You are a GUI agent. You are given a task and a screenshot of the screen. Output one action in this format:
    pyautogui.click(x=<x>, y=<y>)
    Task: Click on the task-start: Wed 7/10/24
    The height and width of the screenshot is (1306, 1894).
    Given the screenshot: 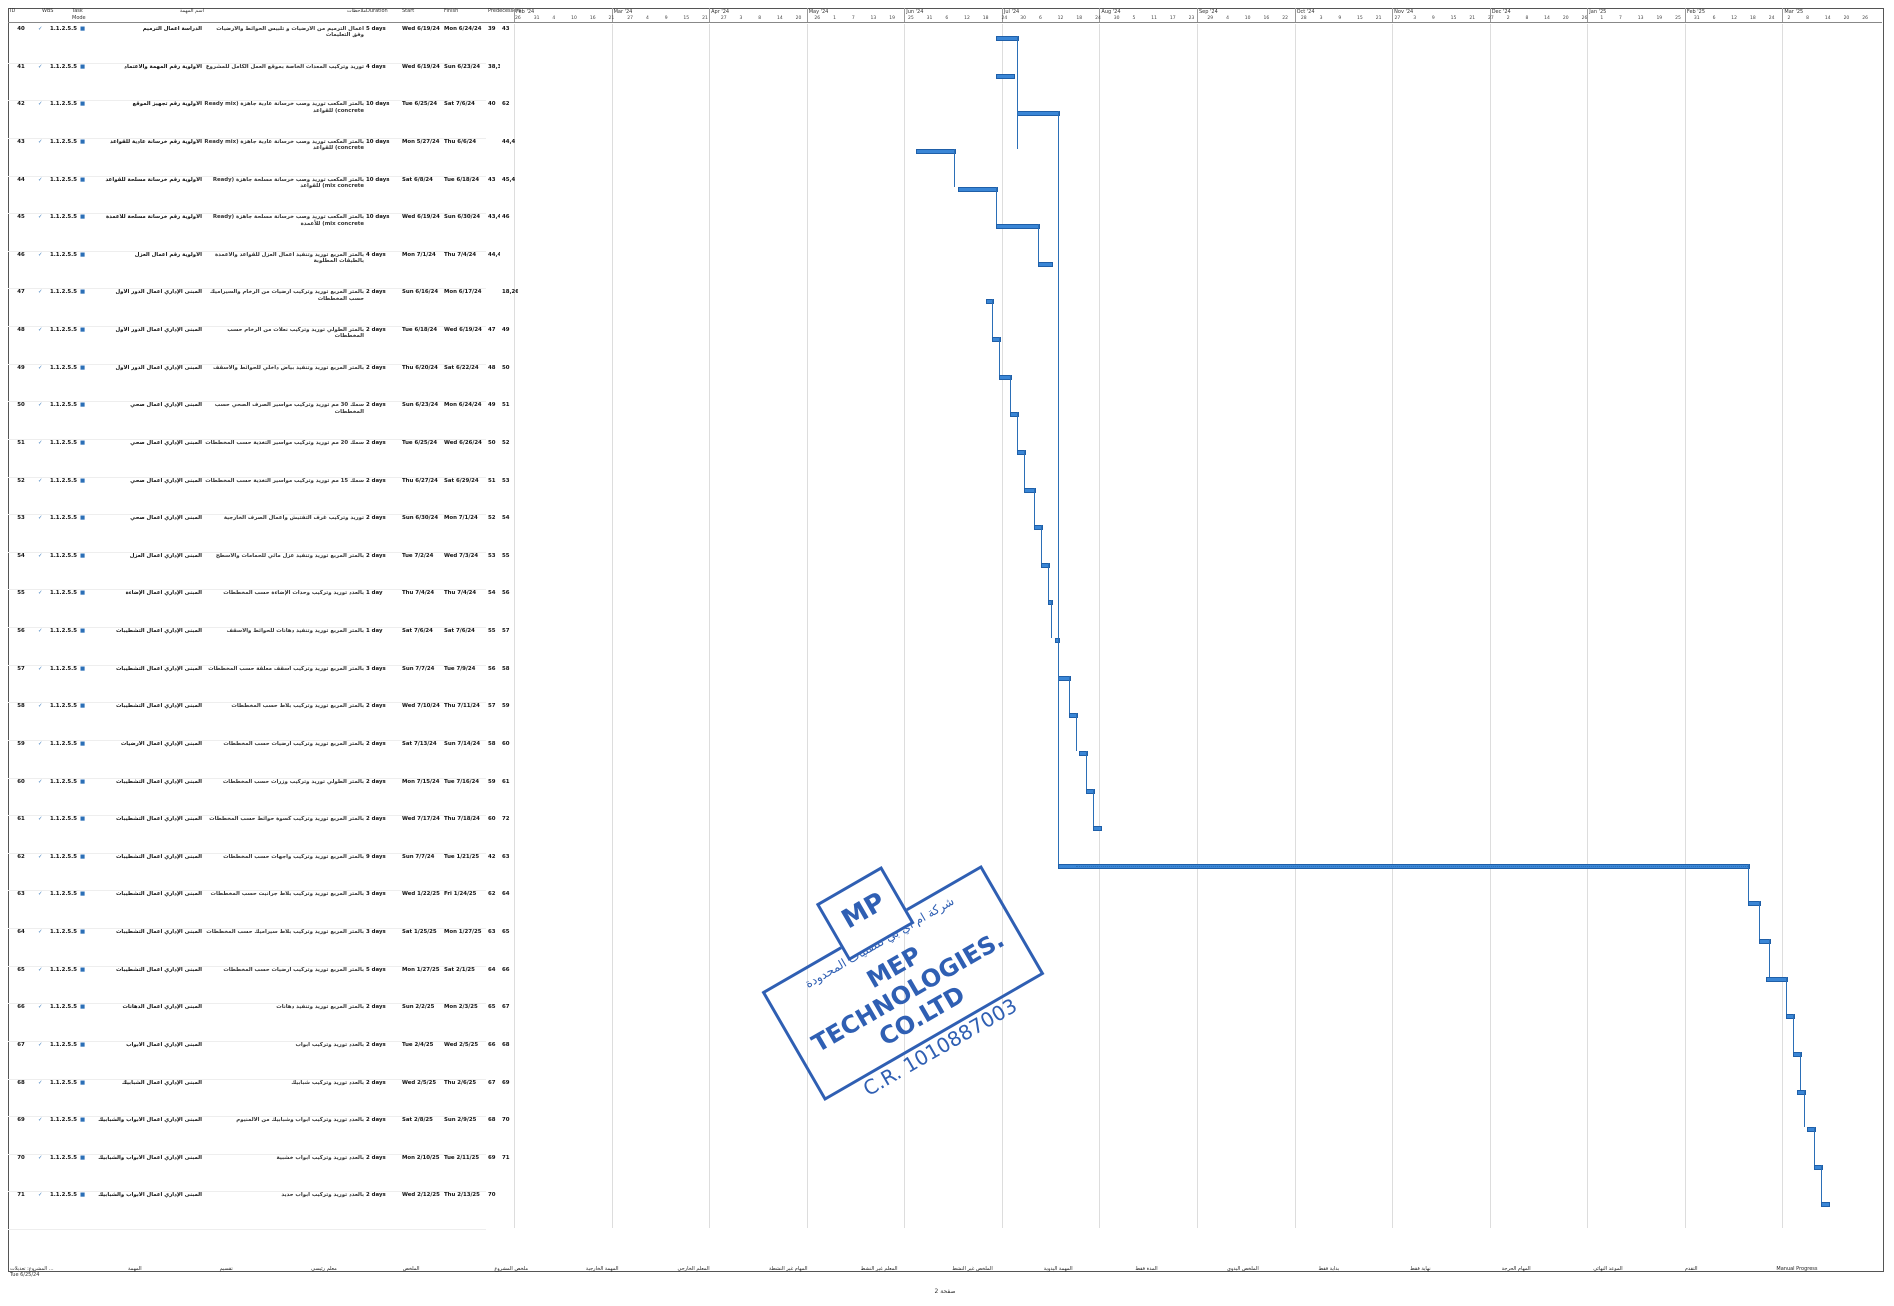 What is the action you would take?
    pyautogui.click(x=421, y=706)
    